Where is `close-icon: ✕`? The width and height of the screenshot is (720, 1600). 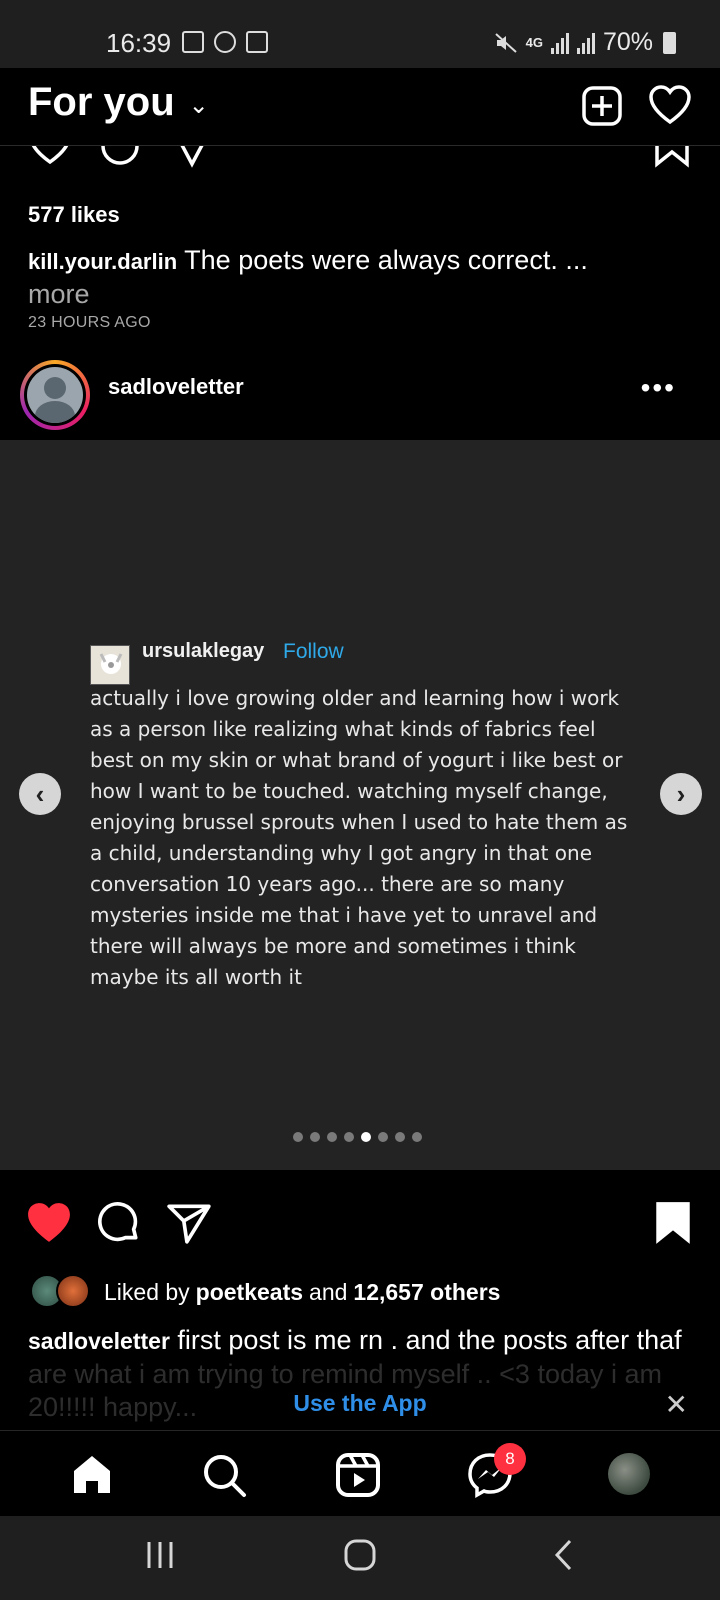
close-icon: ✕ is located at coordinates (676, 1404).